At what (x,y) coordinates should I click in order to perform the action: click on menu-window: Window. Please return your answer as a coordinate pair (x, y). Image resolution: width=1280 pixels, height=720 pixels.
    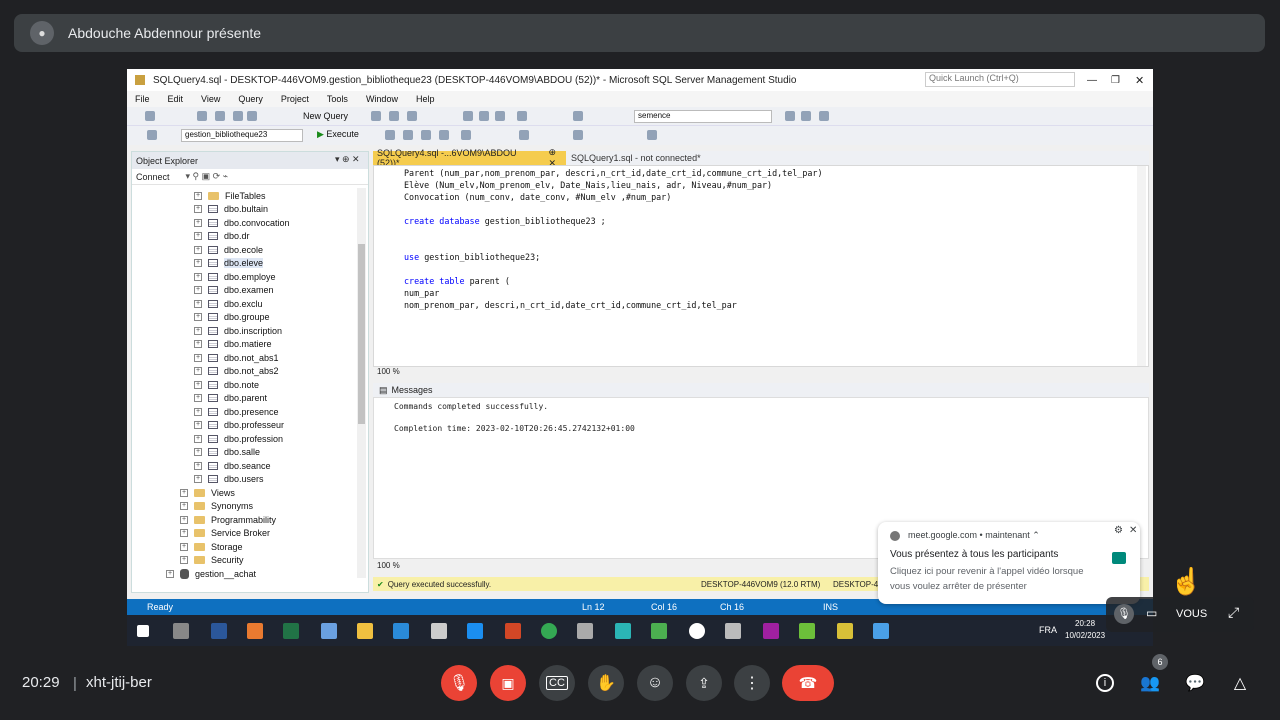
    Looking at the image, I should click on (382, 99).